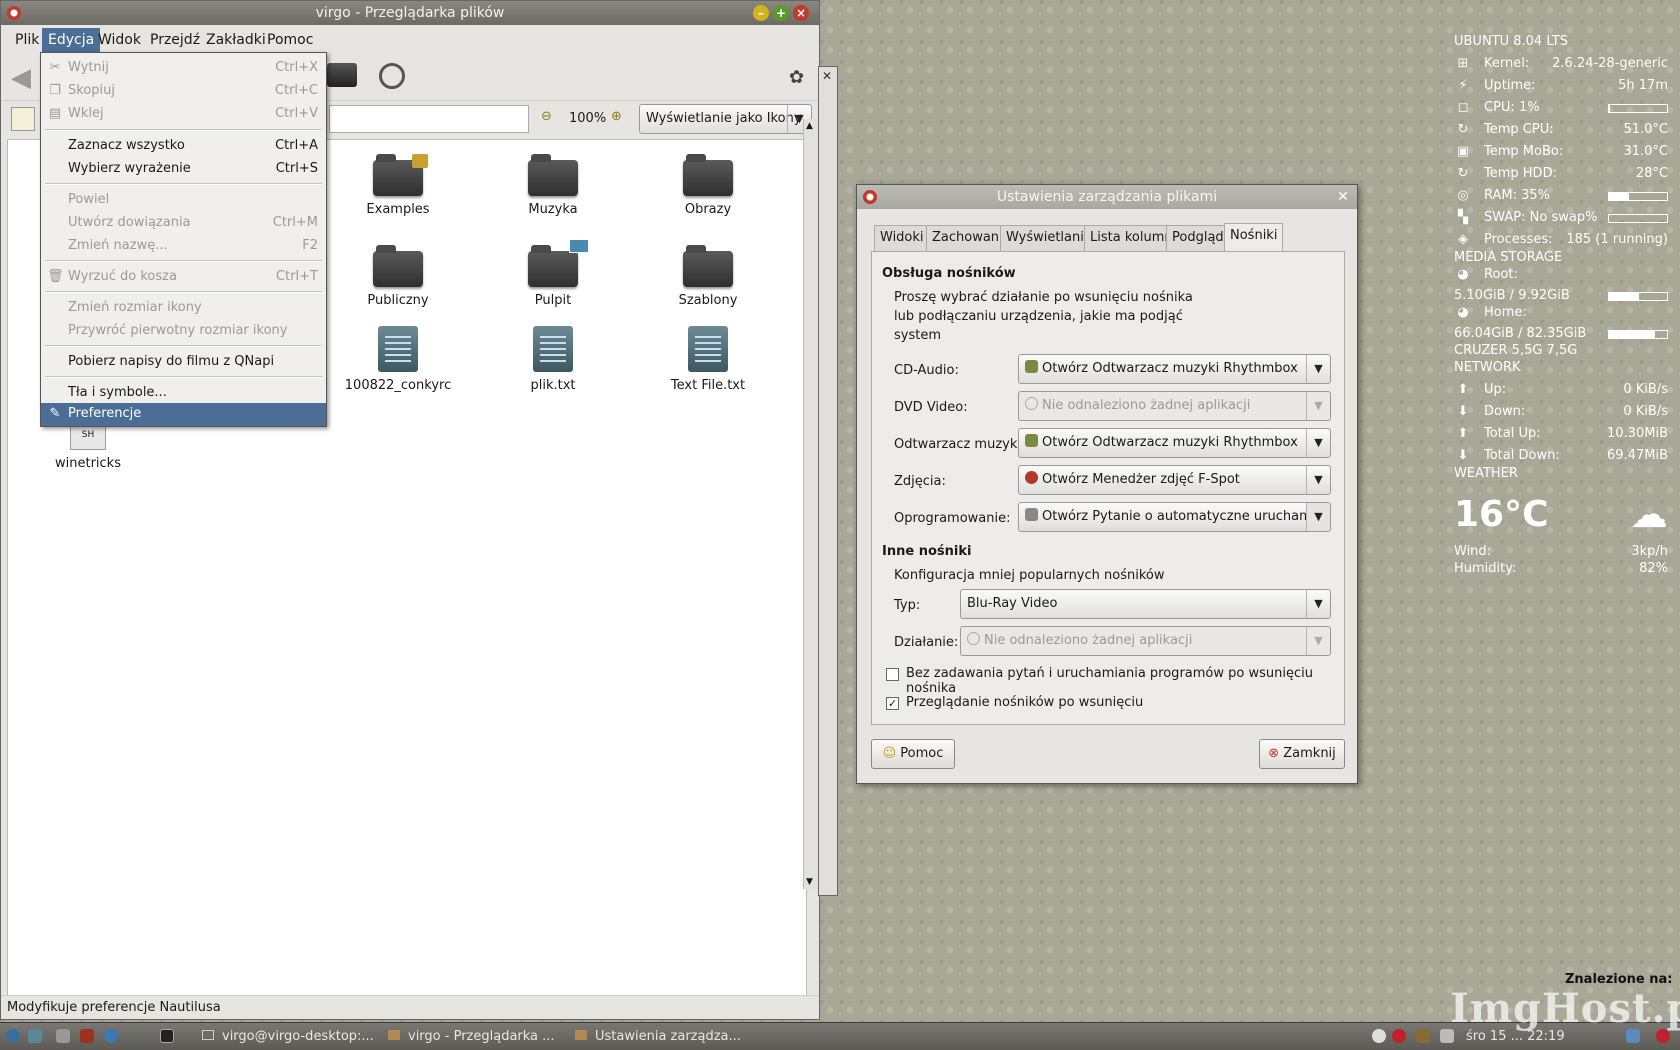 This screenshot has height=1050, width=1680. I want to click on type-select: Blu-Ray Video ▼, so click(1145, 604).